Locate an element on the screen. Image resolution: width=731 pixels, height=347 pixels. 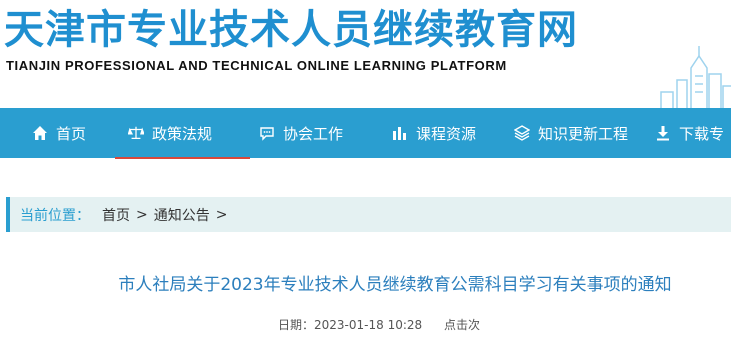
clicks-label: 点击 is located at coordinates (455, 325).